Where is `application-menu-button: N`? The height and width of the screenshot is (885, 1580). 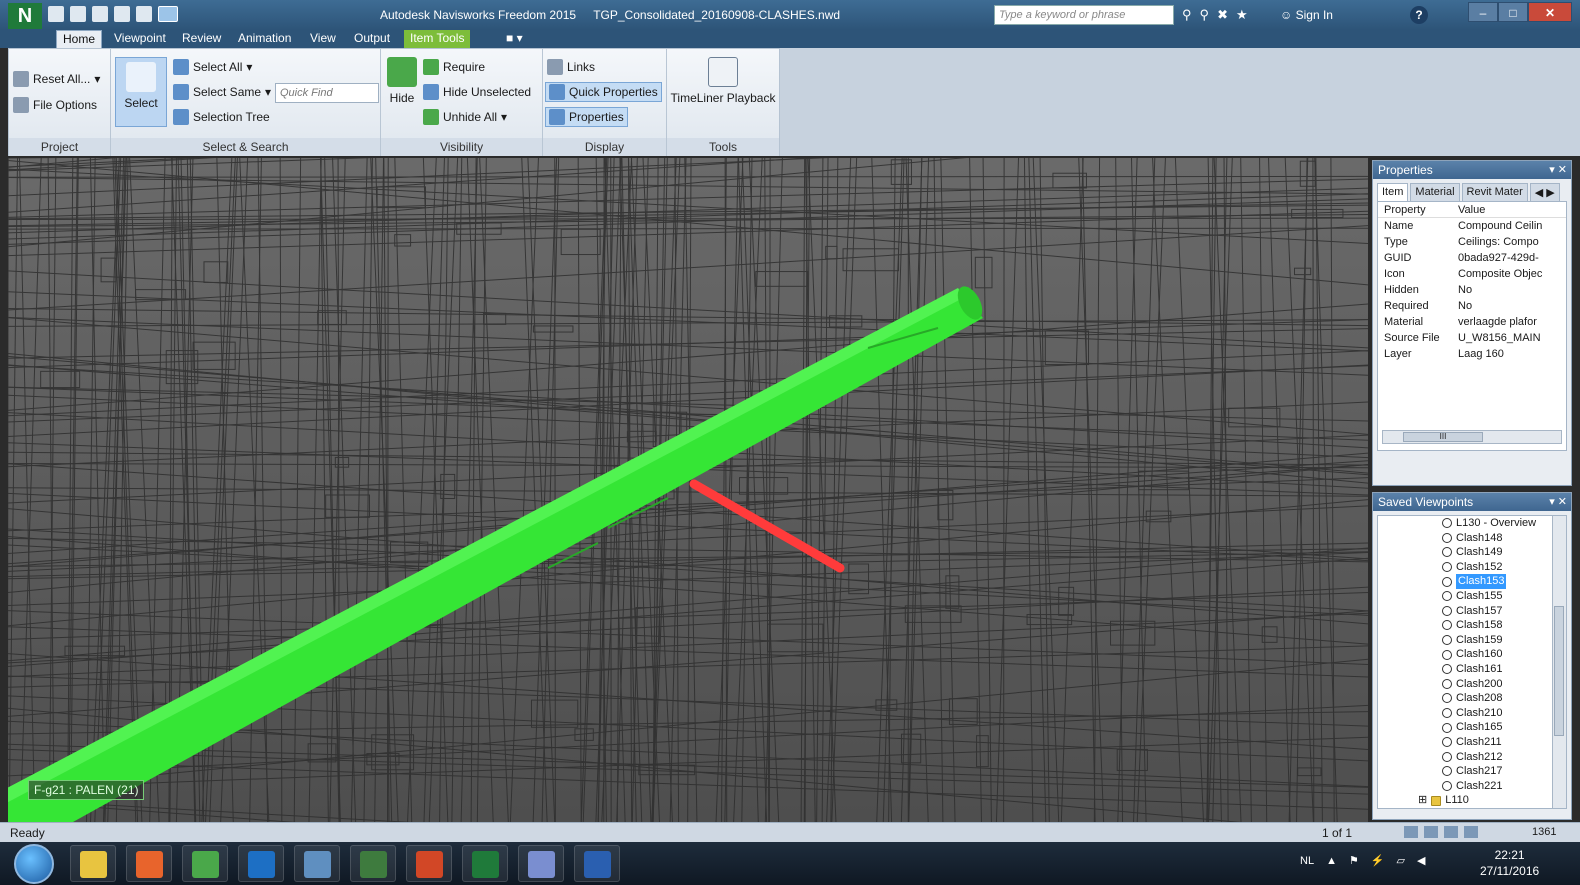 application-menu-button: N is located at coordinates (25, 16).